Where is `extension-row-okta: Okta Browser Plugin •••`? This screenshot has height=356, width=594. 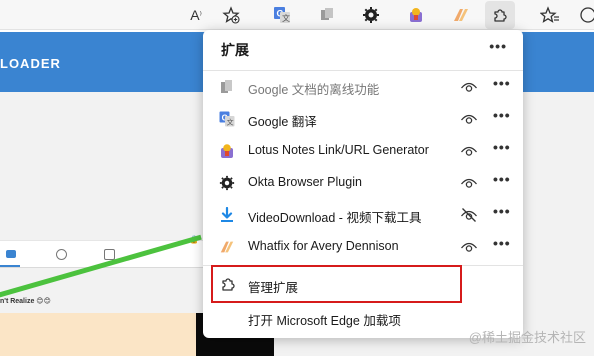
extension-row-okta: Okta Browser Plugin ••• is located at coordinates (363, 183).